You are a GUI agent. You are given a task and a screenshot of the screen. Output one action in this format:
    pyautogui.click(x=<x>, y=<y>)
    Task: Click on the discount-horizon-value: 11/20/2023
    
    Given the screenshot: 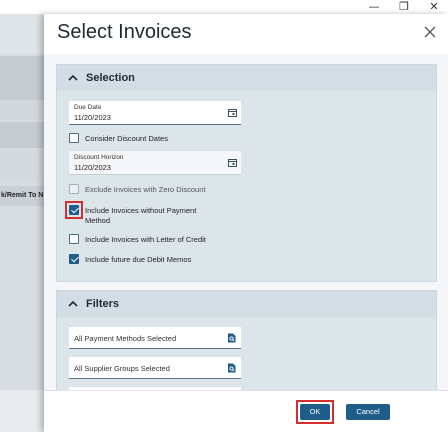 What is the action you would take?
    pyautogui.click(x=92, y=167)
    